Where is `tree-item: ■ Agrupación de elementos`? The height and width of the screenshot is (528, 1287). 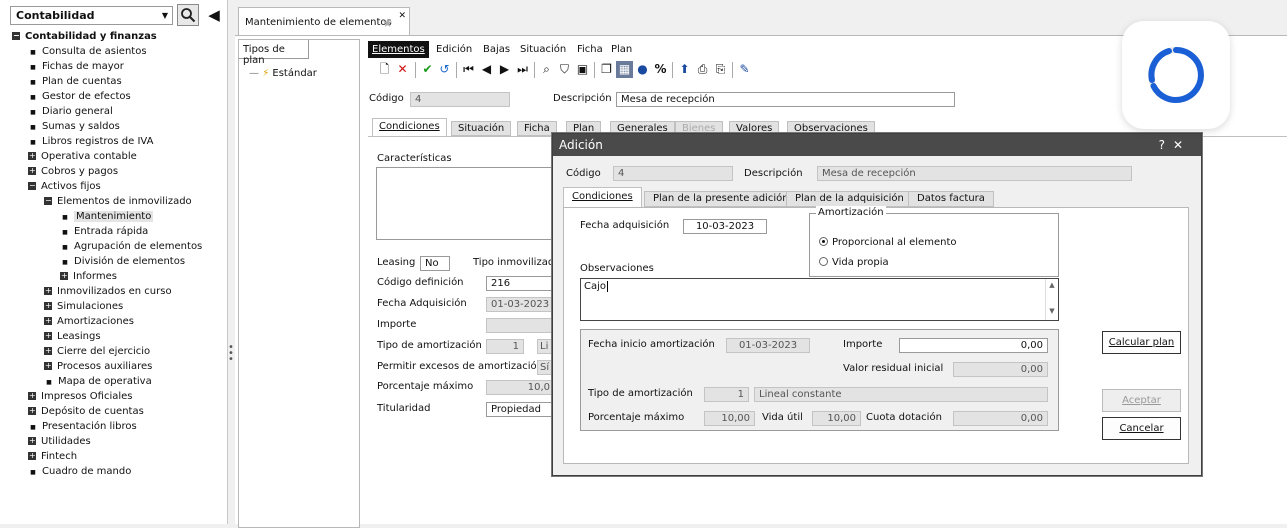
tree-item: ■ Agrupación de elementos is located at coordinates (131, 246).